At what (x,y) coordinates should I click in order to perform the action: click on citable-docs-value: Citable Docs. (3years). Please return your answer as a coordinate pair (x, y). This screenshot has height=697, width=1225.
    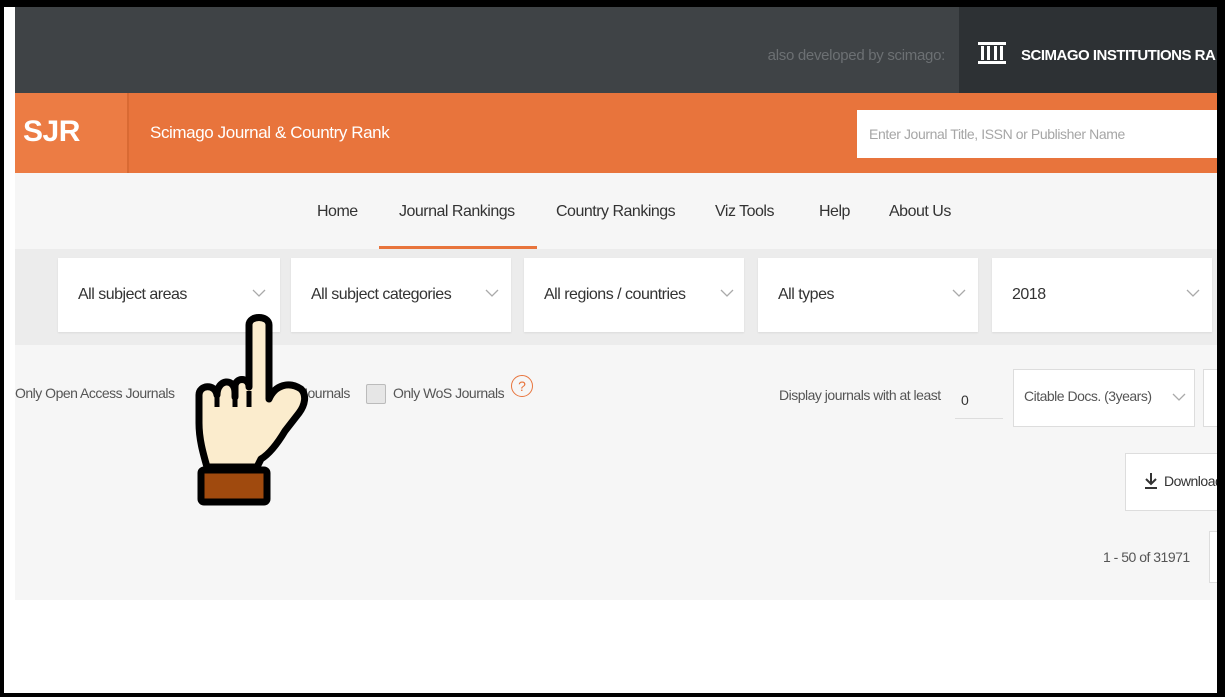
    Looking at the image, I should click on (1088, 396).